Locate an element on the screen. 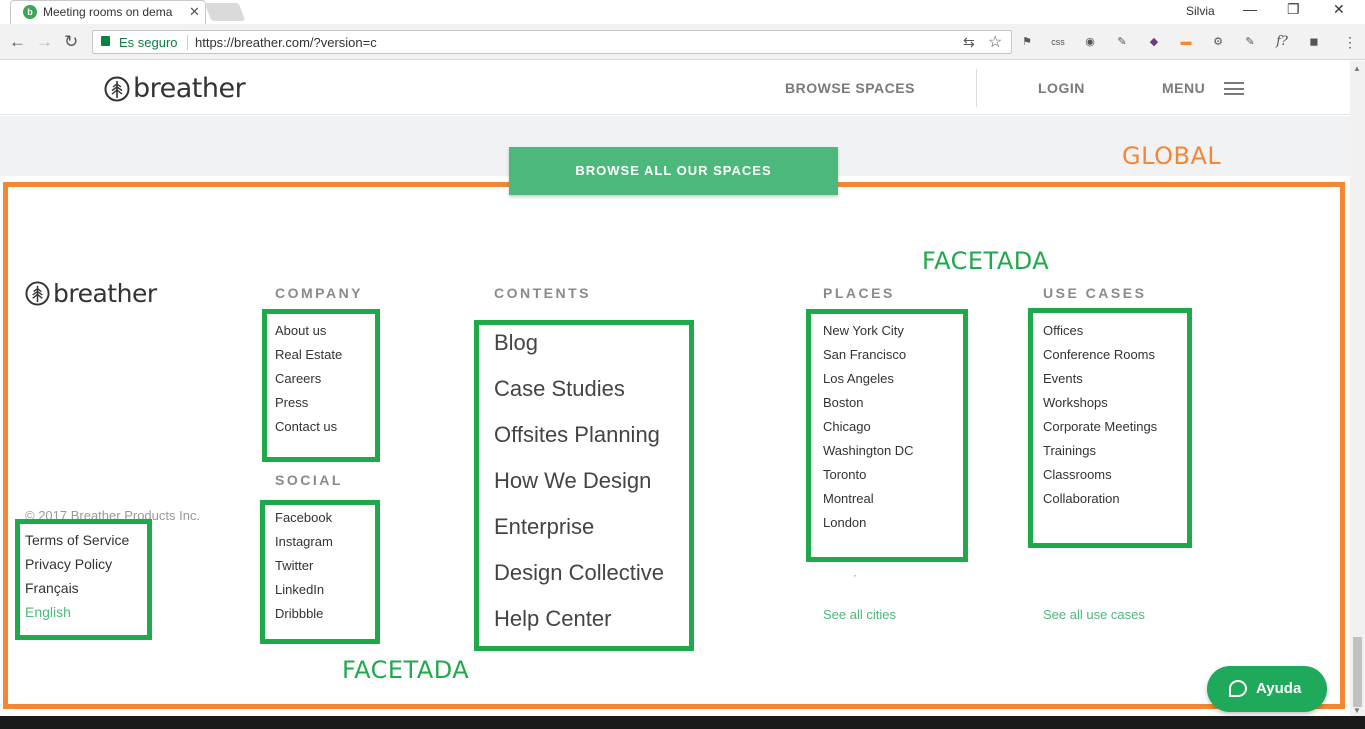  extension-layers-icon: ◆ is located at coordinates (1154, 42).